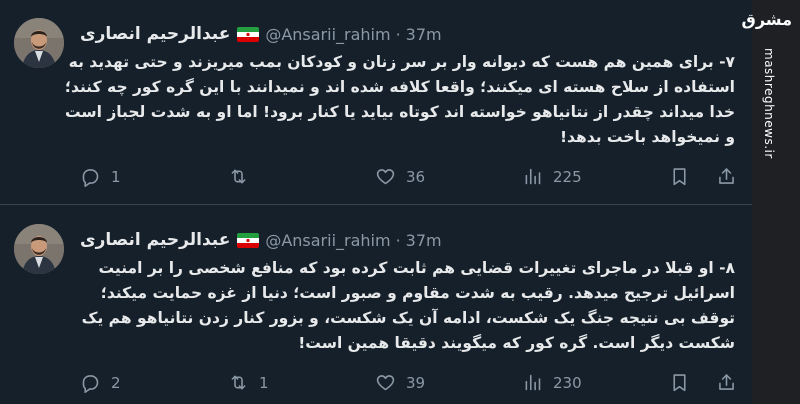  What do you see at coordinates (769, 103) in the screenshot?
I see `watermark-url: mashreghnews.ir` at bounding box center [769, 103].